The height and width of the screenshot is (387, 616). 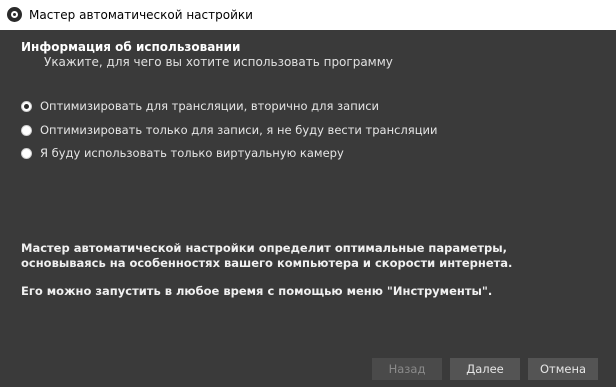 I want to click on title-bar: Мастер автоматической настройки, so click(x=308, y=15).